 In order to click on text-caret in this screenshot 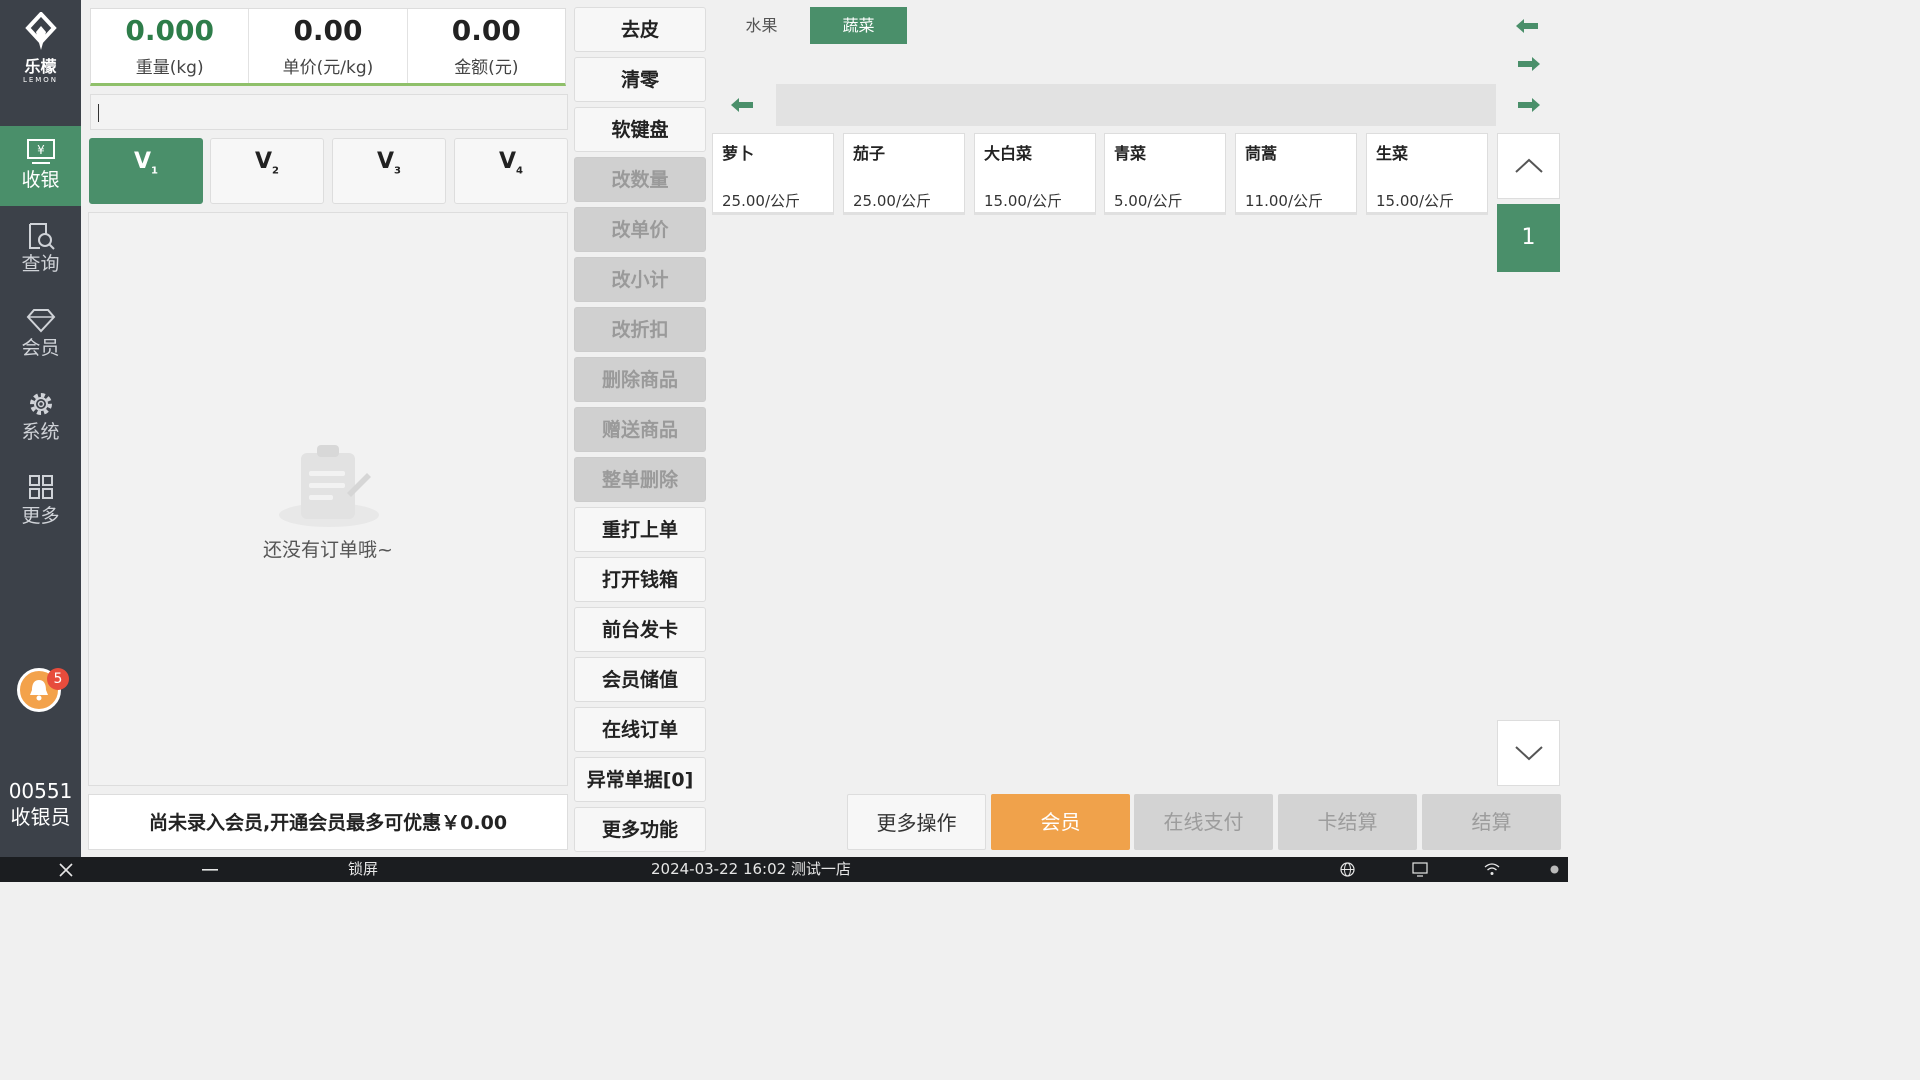, I will do `click(98, 113)`.